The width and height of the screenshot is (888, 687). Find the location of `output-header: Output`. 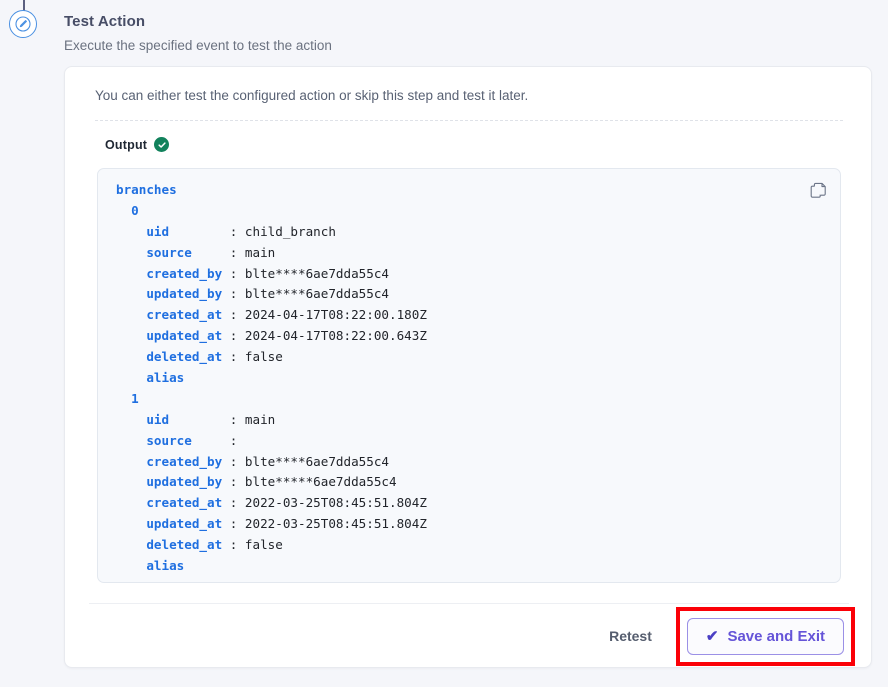

output-header: Output is located at coordinates (137, 144).